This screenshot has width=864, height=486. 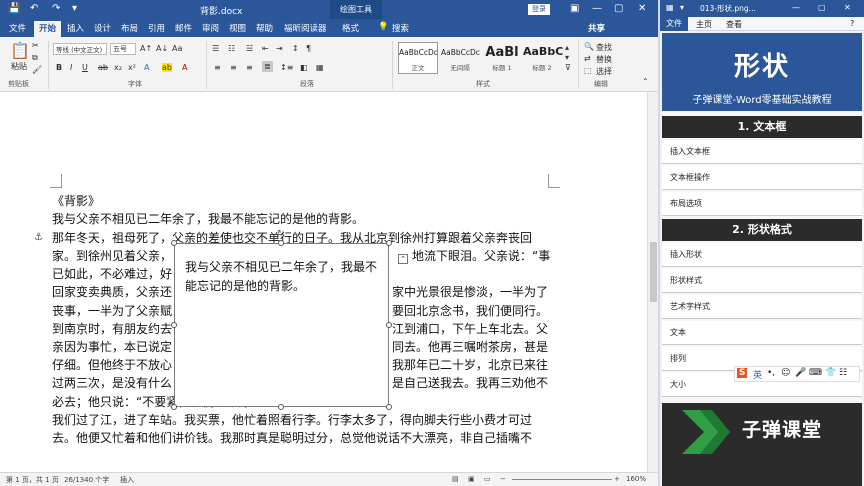 What do you see at coordinates (567, 47) in the screenshot?
I see `styles-scroll-up-icon: ▴` at bounding box center [567, 47].